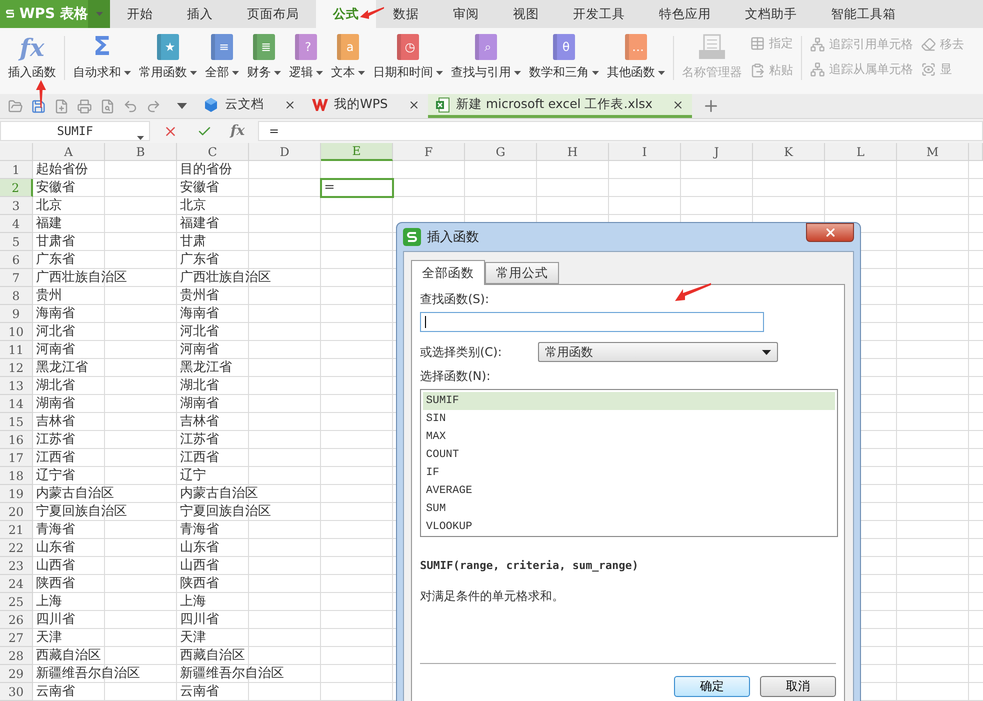 The width and height of the screenshot is (983, 701). Describe the element at coordinates (429, 152) in the screenshot. I see `column-header: F` at that location.